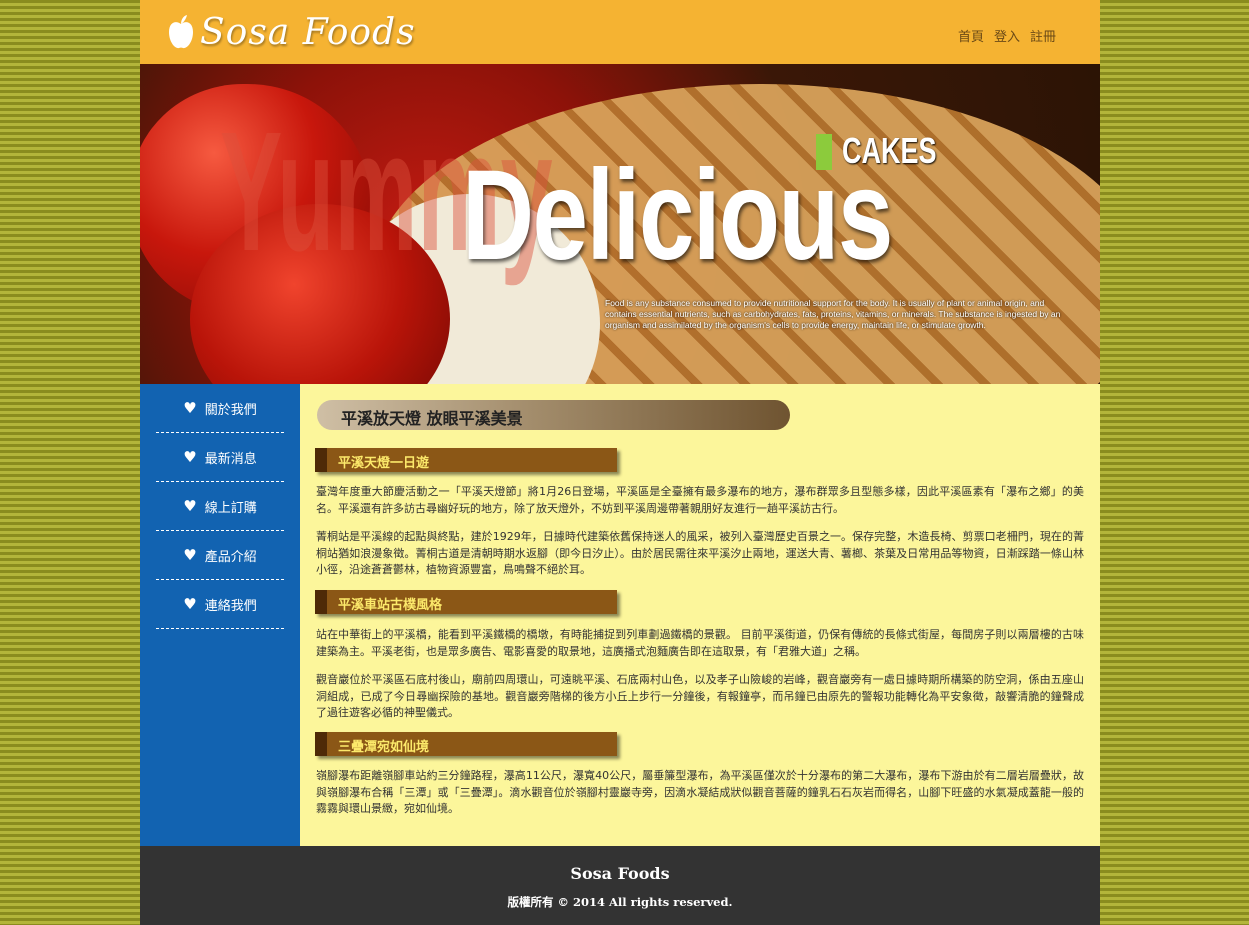 Image resolution: width=1249 pixels, height=925 pixels. What do you see at coordinates (466, 460) in the screenshot?
I see `section-heading: 平溪天燈一日遊` at bounding box center [466, 460].